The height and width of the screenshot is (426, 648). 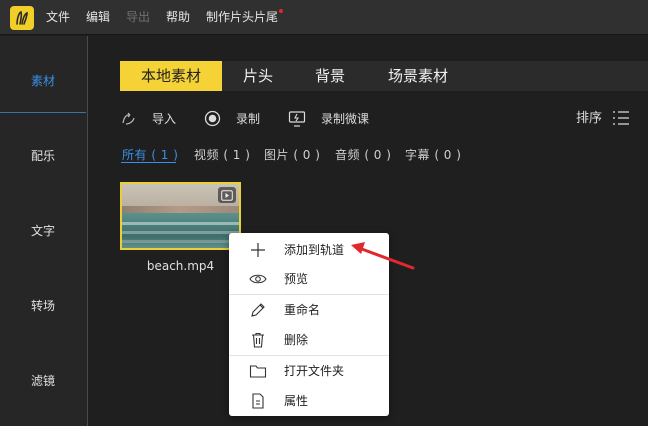 What do you see at coordinates (324, 17) in the screenshot?
I see `title-bar: 文件 编辑 导出 帮助 制作片头片尾` at bounding box center [324, 17].